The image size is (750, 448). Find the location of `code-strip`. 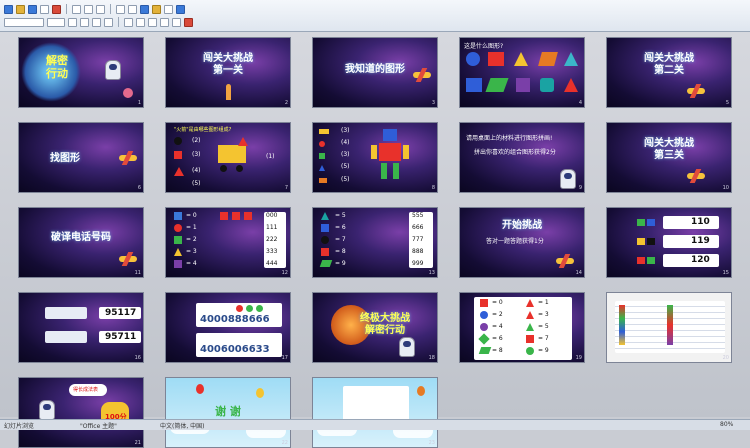

code-strip is located at coordinates (66, 337).